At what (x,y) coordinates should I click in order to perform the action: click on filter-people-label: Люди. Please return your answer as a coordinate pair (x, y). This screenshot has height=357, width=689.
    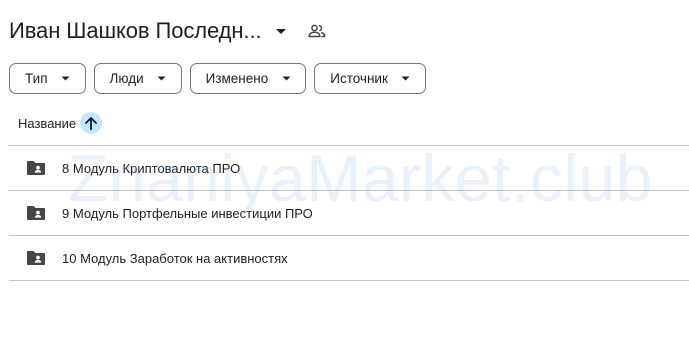
    Looking at the image, I should click on (126, 78).